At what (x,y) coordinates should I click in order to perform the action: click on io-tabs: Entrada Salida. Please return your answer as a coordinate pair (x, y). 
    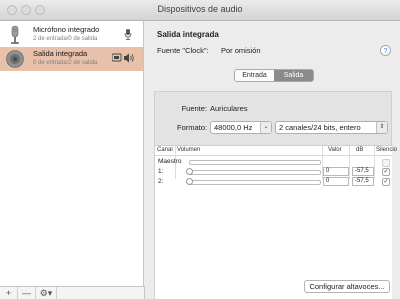
    Looking at the image, I should click on (274, 75).